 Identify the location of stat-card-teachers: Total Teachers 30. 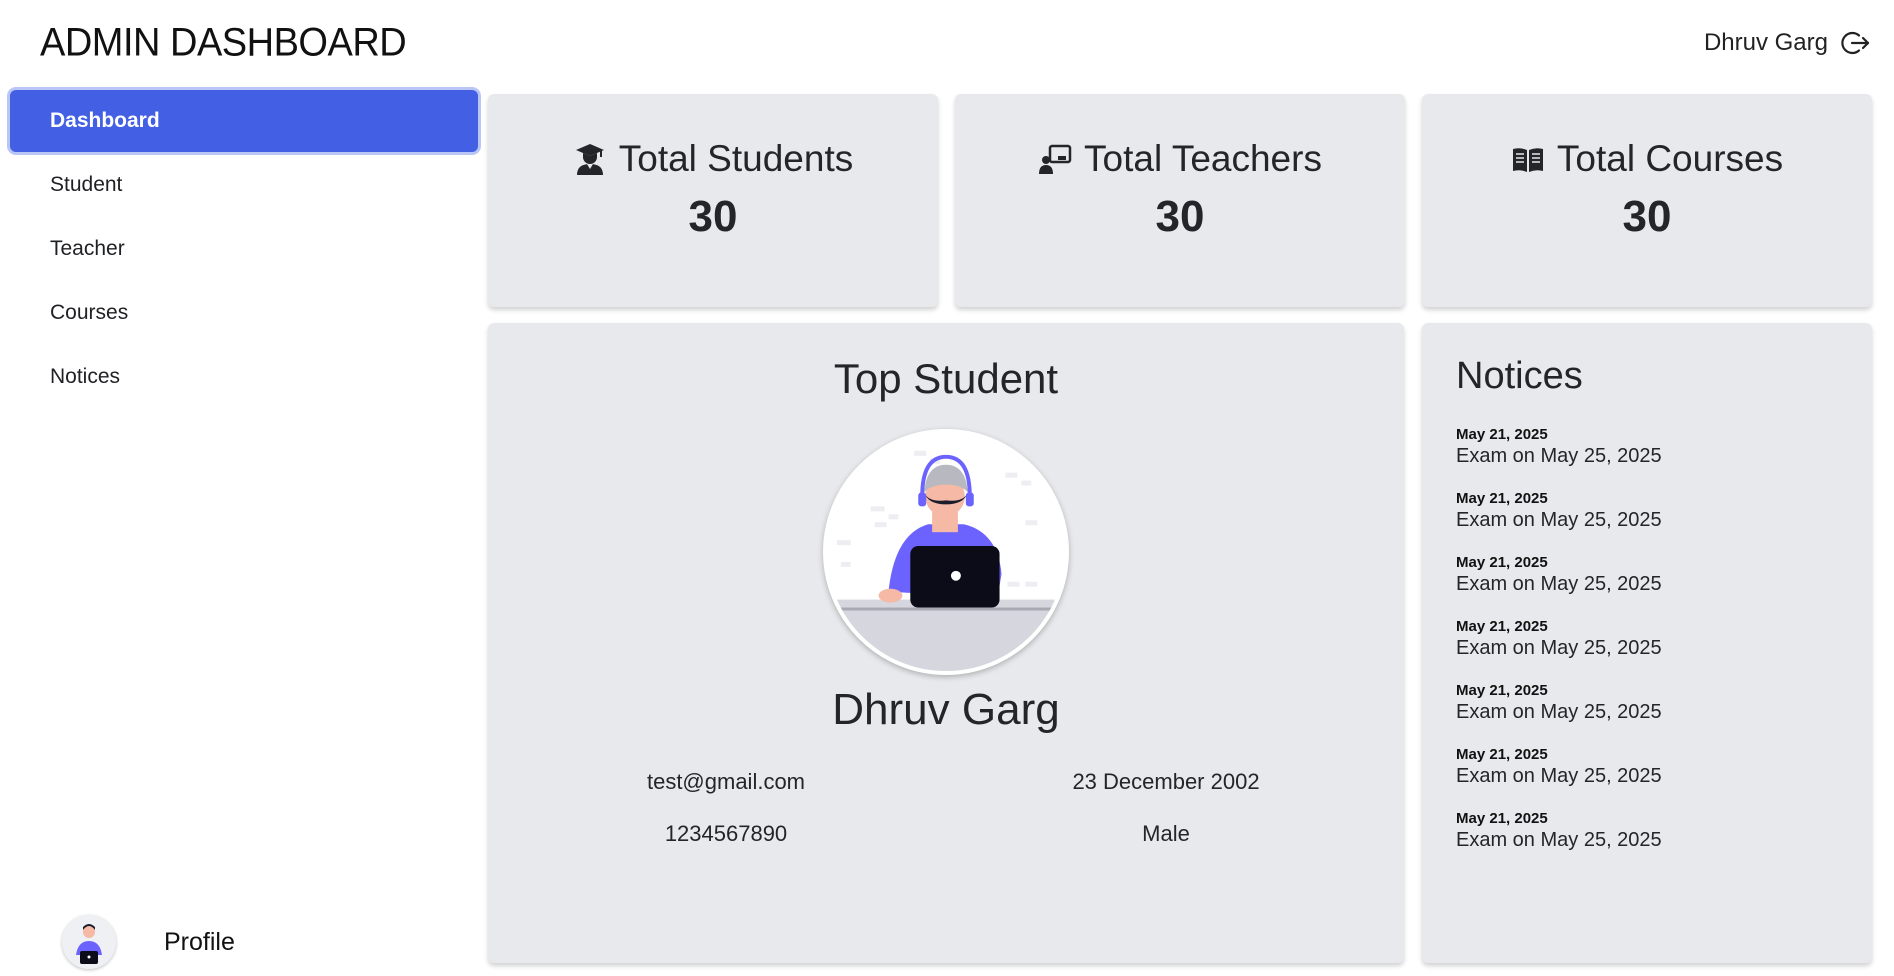
(1180, 200).